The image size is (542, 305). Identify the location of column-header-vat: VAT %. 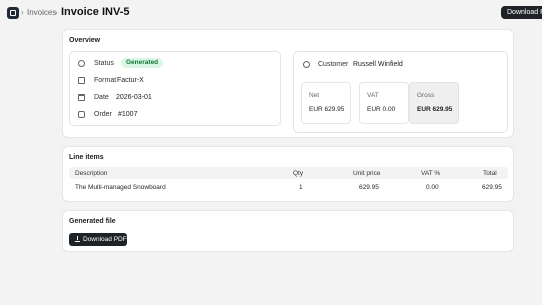
(431, 173).